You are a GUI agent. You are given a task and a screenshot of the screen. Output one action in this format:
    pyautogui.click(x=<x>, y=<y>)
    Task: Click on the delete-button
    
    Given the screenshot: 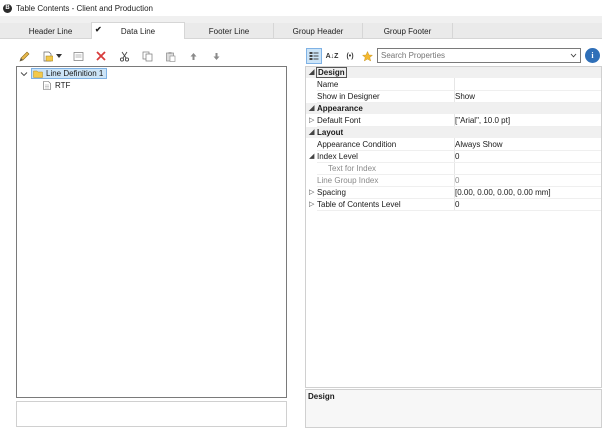 What is the action you would take?
    pyautogui.click(x=101, y=56)
    